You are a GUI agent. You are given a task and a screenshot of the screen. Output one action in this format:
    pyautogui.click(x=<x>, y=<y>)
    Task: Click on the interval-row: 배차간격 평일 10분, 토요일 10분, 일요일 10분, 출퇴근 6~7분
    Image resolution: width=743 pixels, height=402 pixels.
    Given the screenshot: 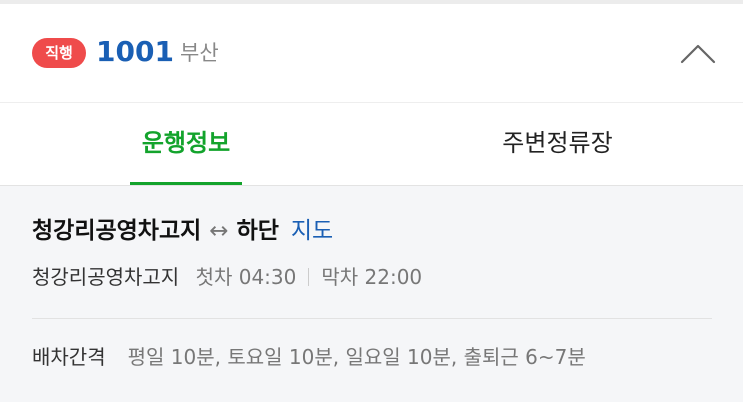 What is the action you would take?
    pyautogui.click(x=309, y=357)
    